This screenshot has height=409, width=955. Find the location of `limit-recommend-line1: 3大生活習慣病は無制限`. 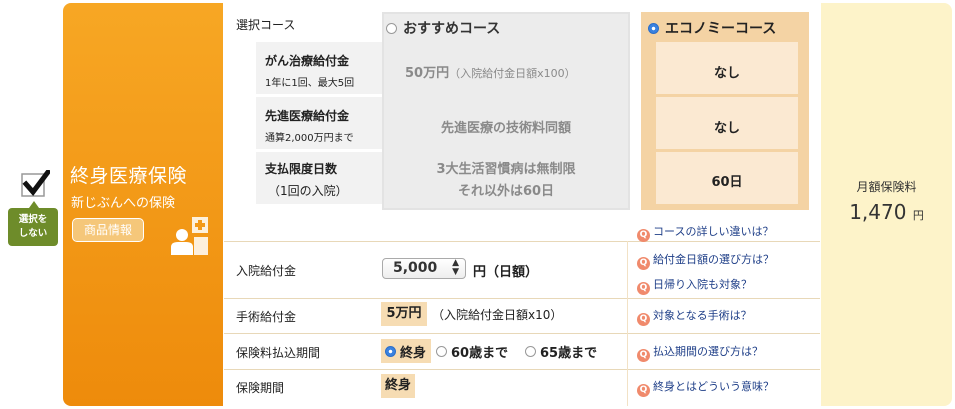

limit-recommend-line1: 3大生活習慣病は無制限 is located at coordinates (506, 169).